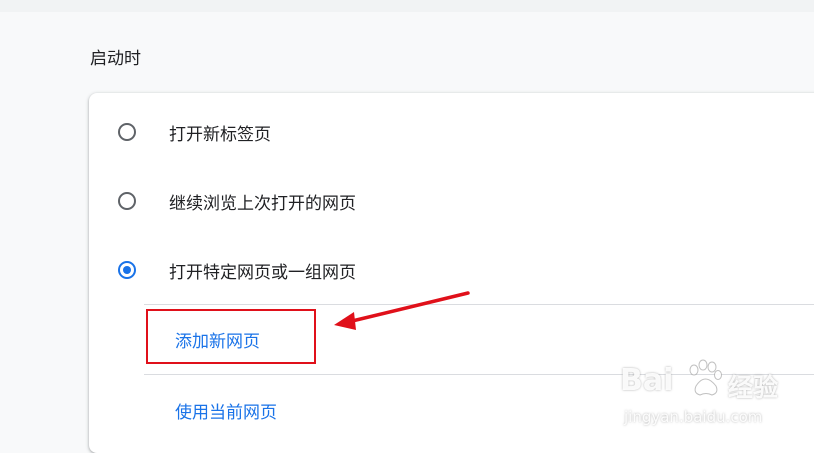 The width and height of the screenshot is (814, 453). What do you see at coordinates (713, 397) in the screenshot?
I see `baidu-jingyan-watermark: Bai 经验 jingyan.baidu.com` at bounding box center [713, 397].